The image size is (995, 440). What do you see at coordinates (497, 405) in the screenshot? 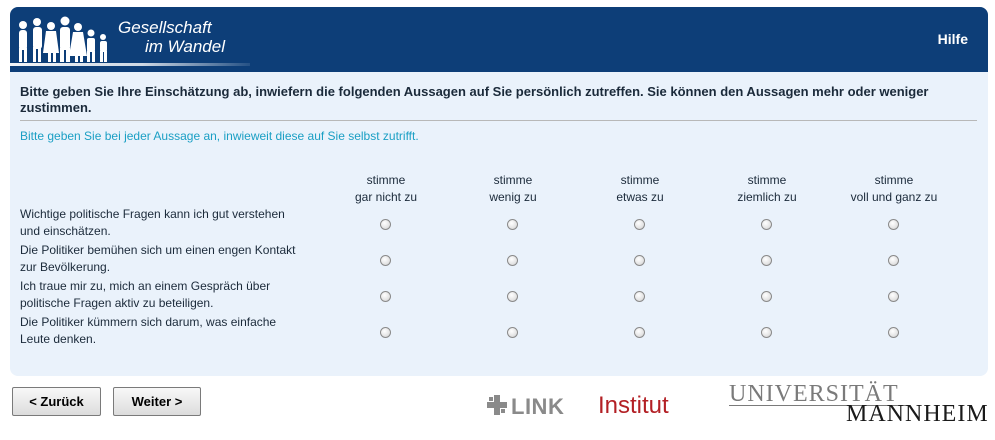
I see `link-cross-icon` at bounding box center [497, 405].